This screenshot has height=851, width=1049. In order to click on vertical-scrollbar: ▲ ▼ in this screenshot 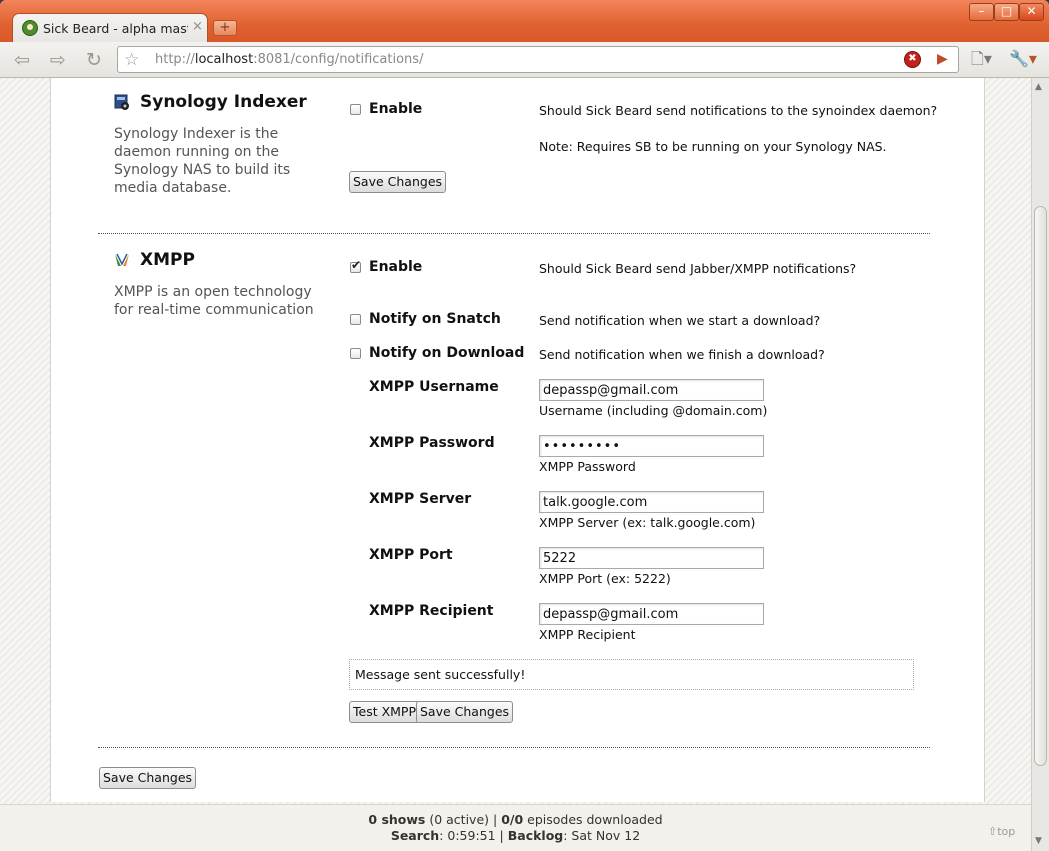, I will do `click(1040, 464)`.